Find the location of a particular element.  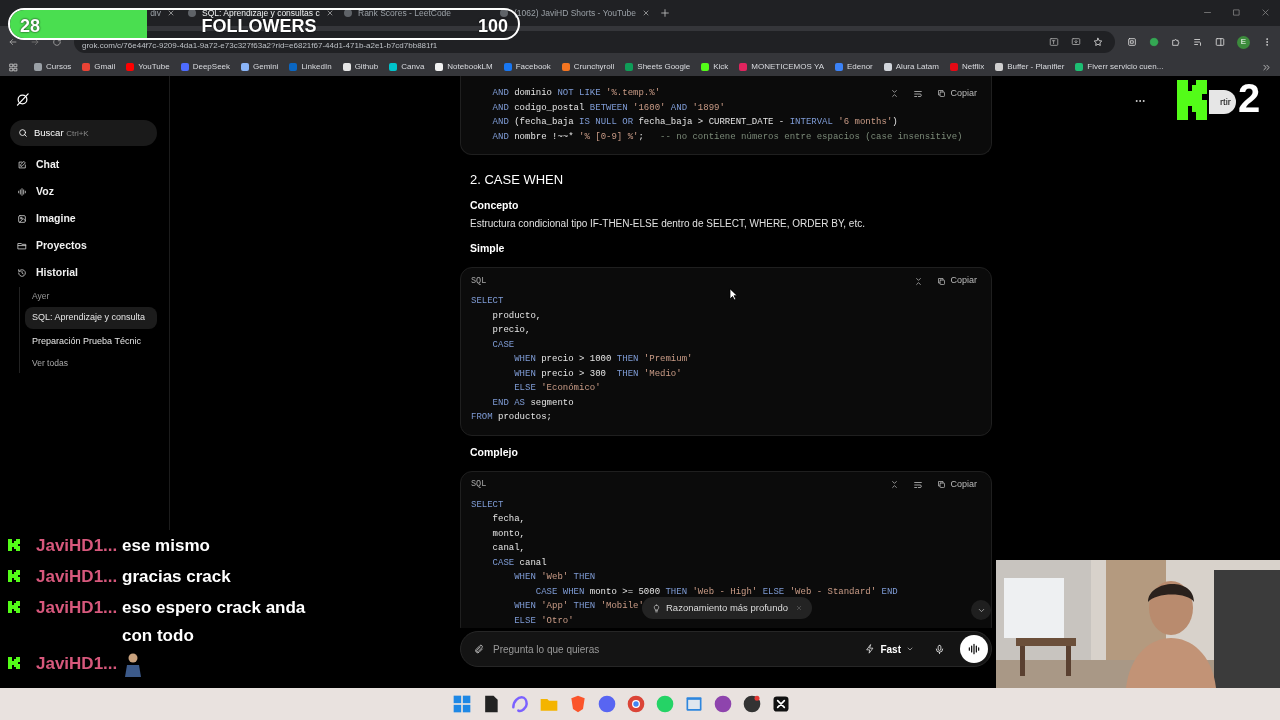

translate-icon is located at coordinates (1054, 42).